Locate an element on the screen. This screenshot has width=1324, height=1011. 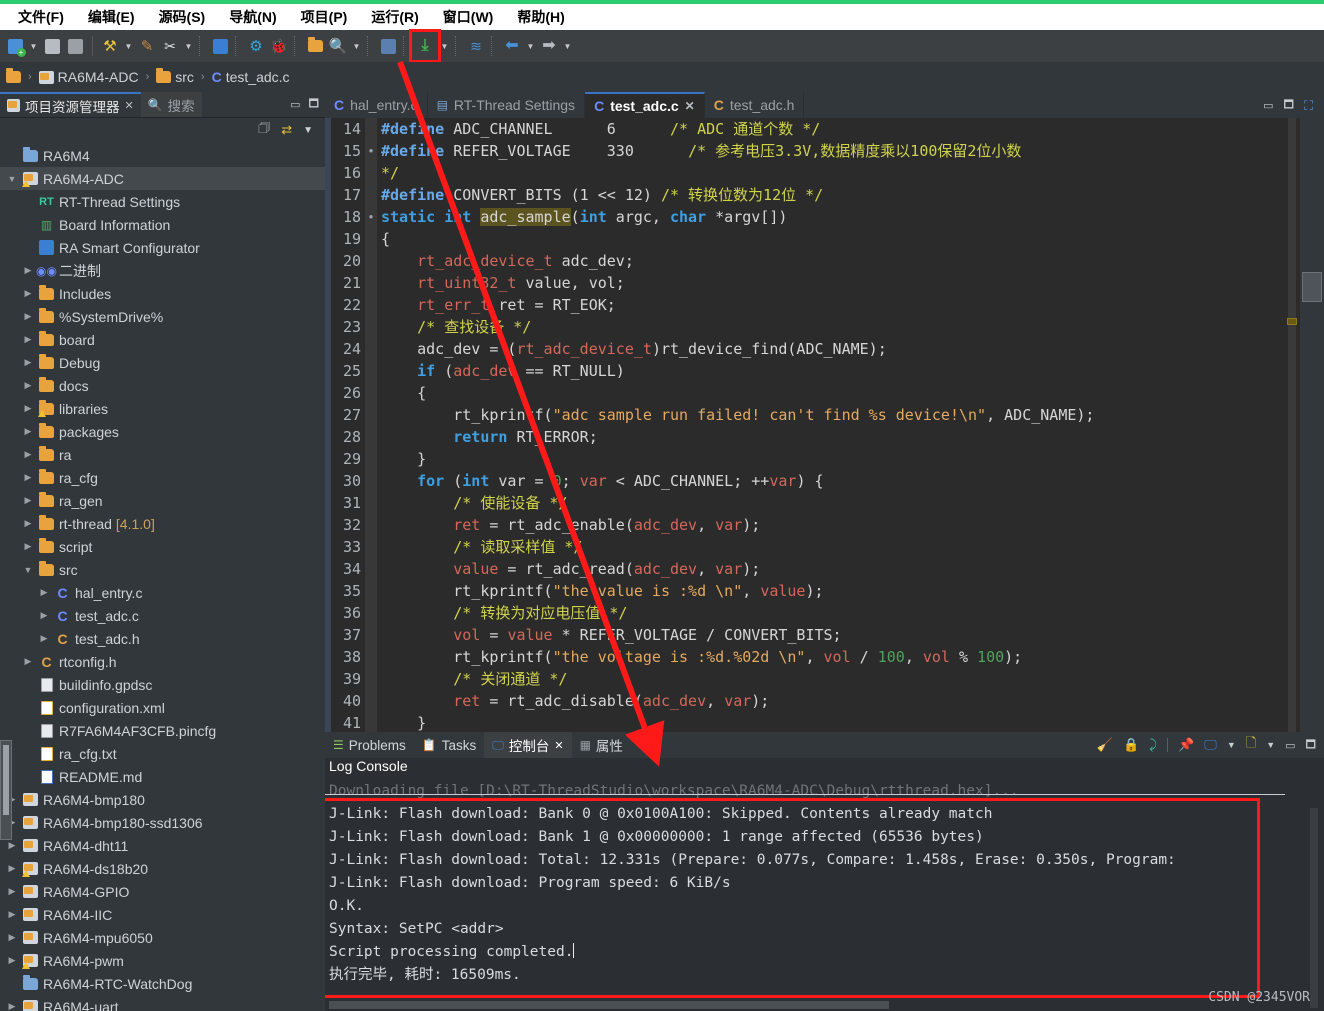
breadcrumb-item-src: src is located at coordinates (184, 77).